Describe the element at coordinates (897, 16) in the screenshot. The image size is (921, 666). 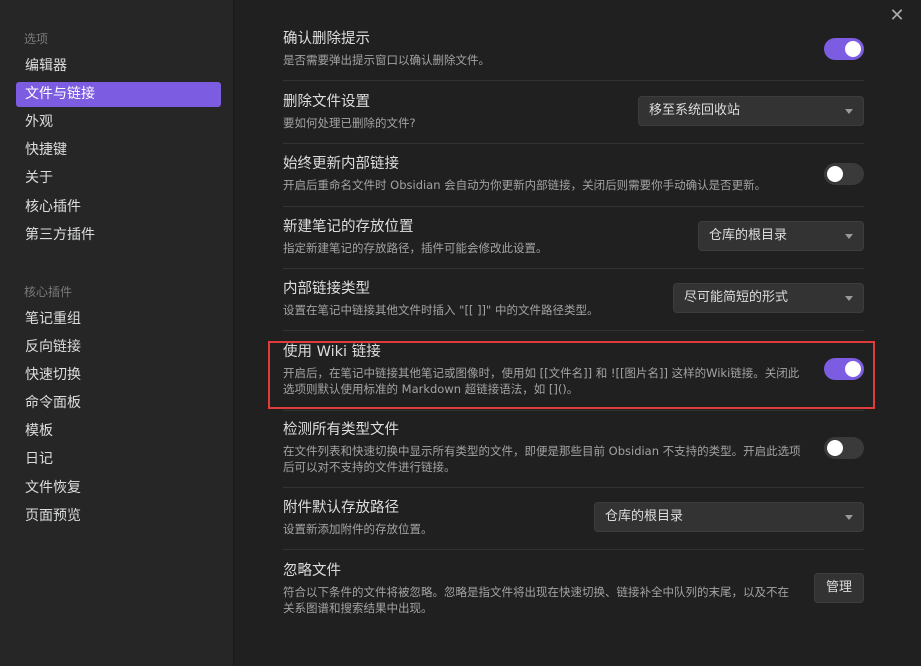
I see `close-icon: ✕` at that location.